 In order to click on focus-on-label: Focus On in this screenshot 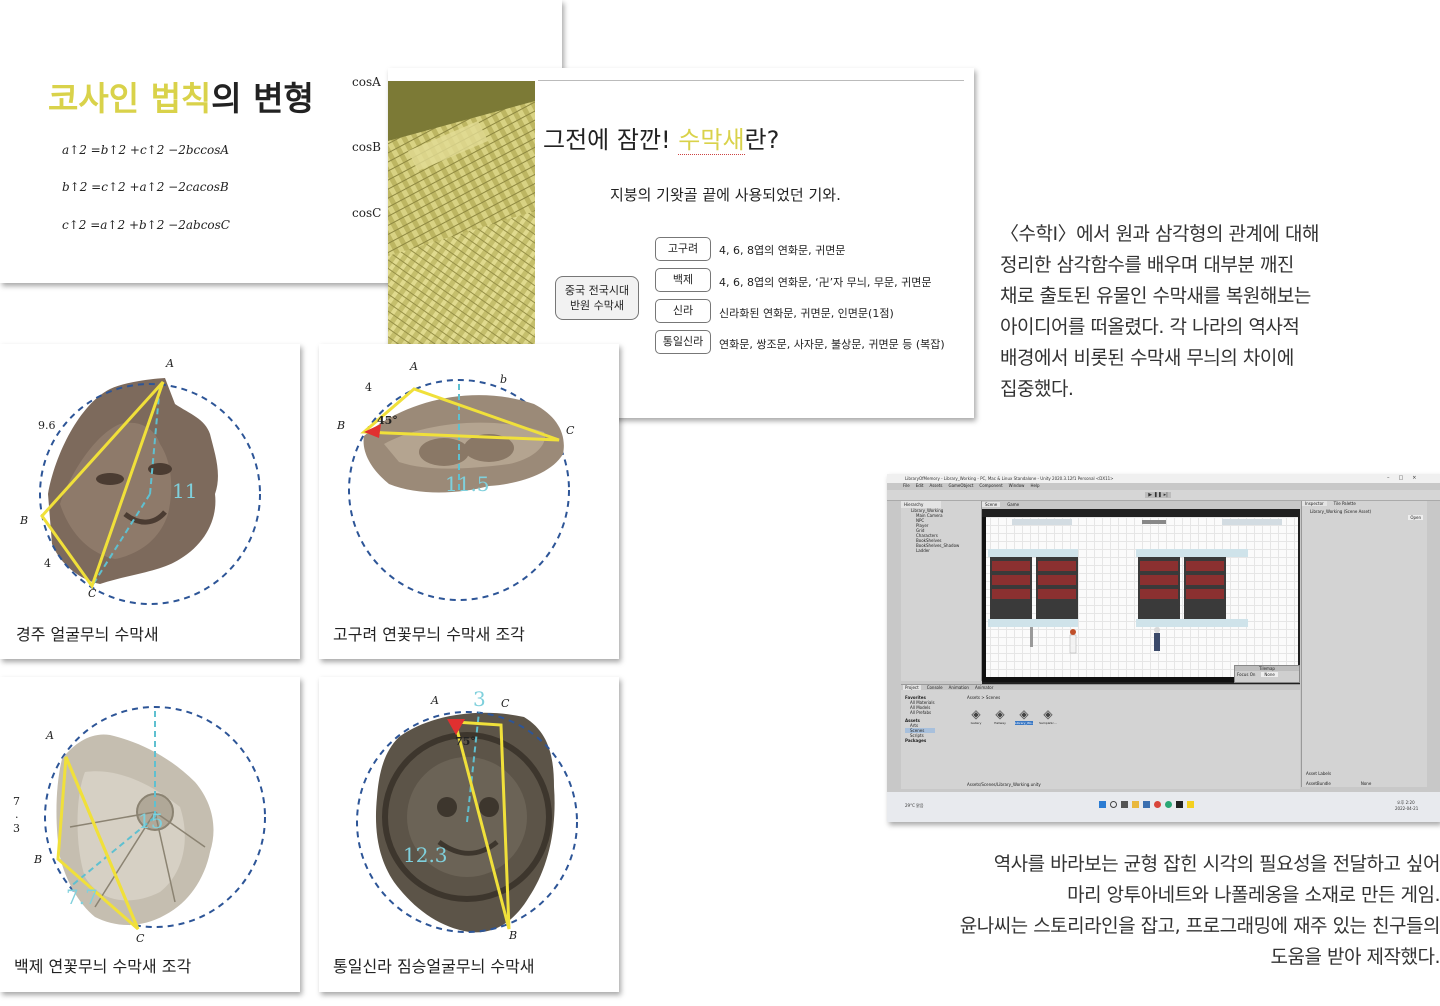, I will do `click(1246, 674)`.